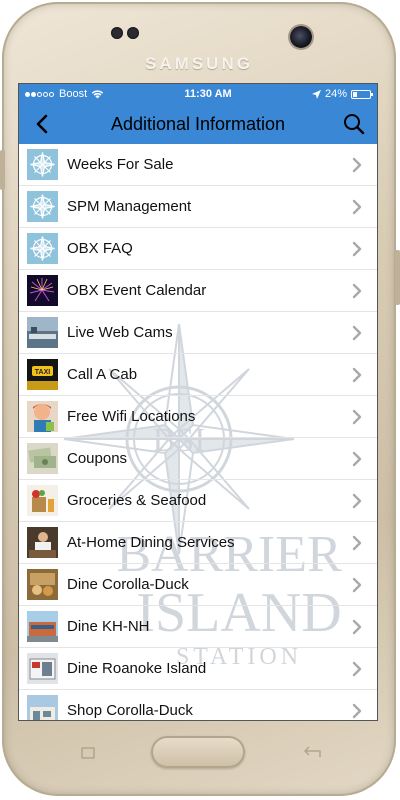 The height and width of the screenshot is (800, 400). What do you see at coordinates (137, 290) in the screenshot?
I see `list-item-label: OBX Event Calendar` at bounding box center [137, 290].